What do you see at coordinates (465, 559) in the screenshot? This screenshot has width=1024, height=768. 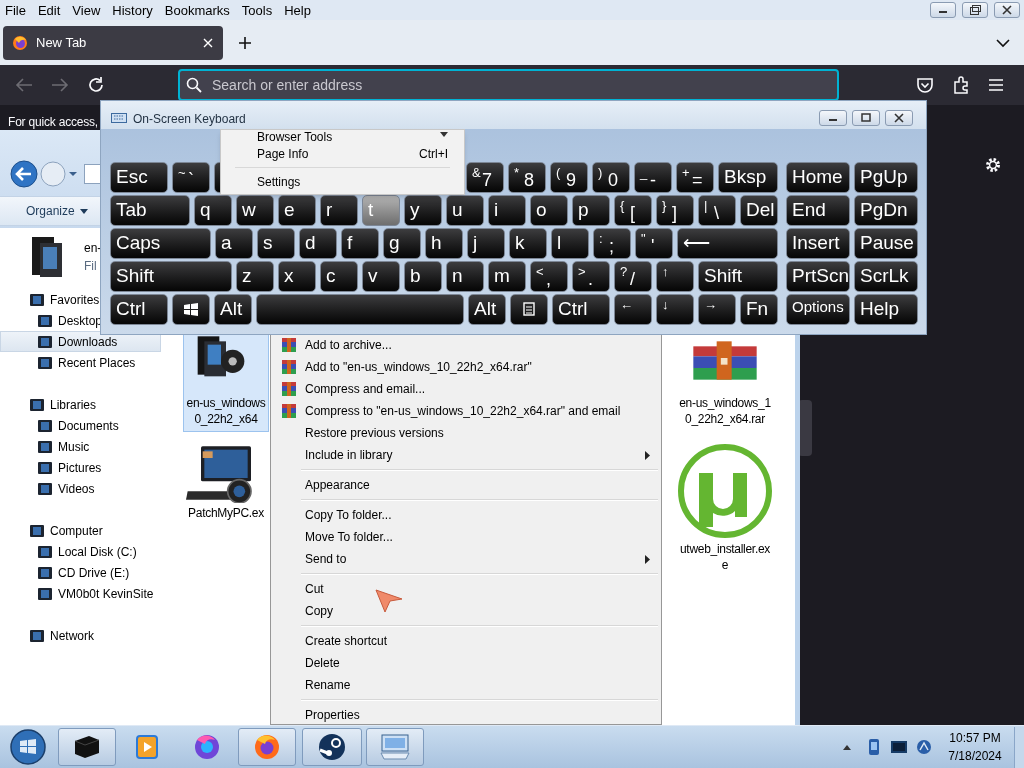 I see `menu-item: Send to` at bounding box center [465, 559].